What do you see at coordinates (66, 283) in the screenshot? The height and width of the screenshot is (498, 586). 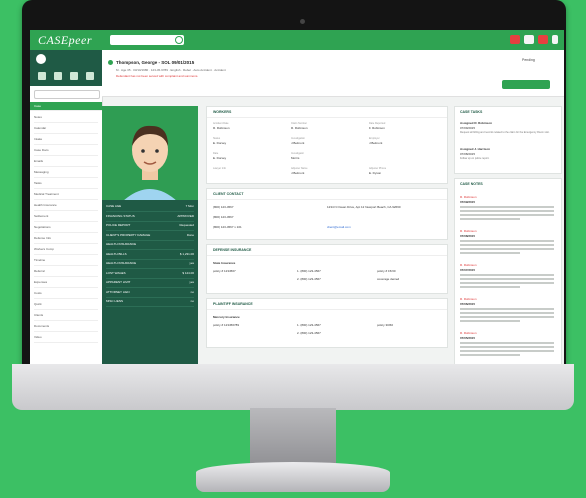 I see `sidebar-item: Expenses` at bounding box center [66, 283].